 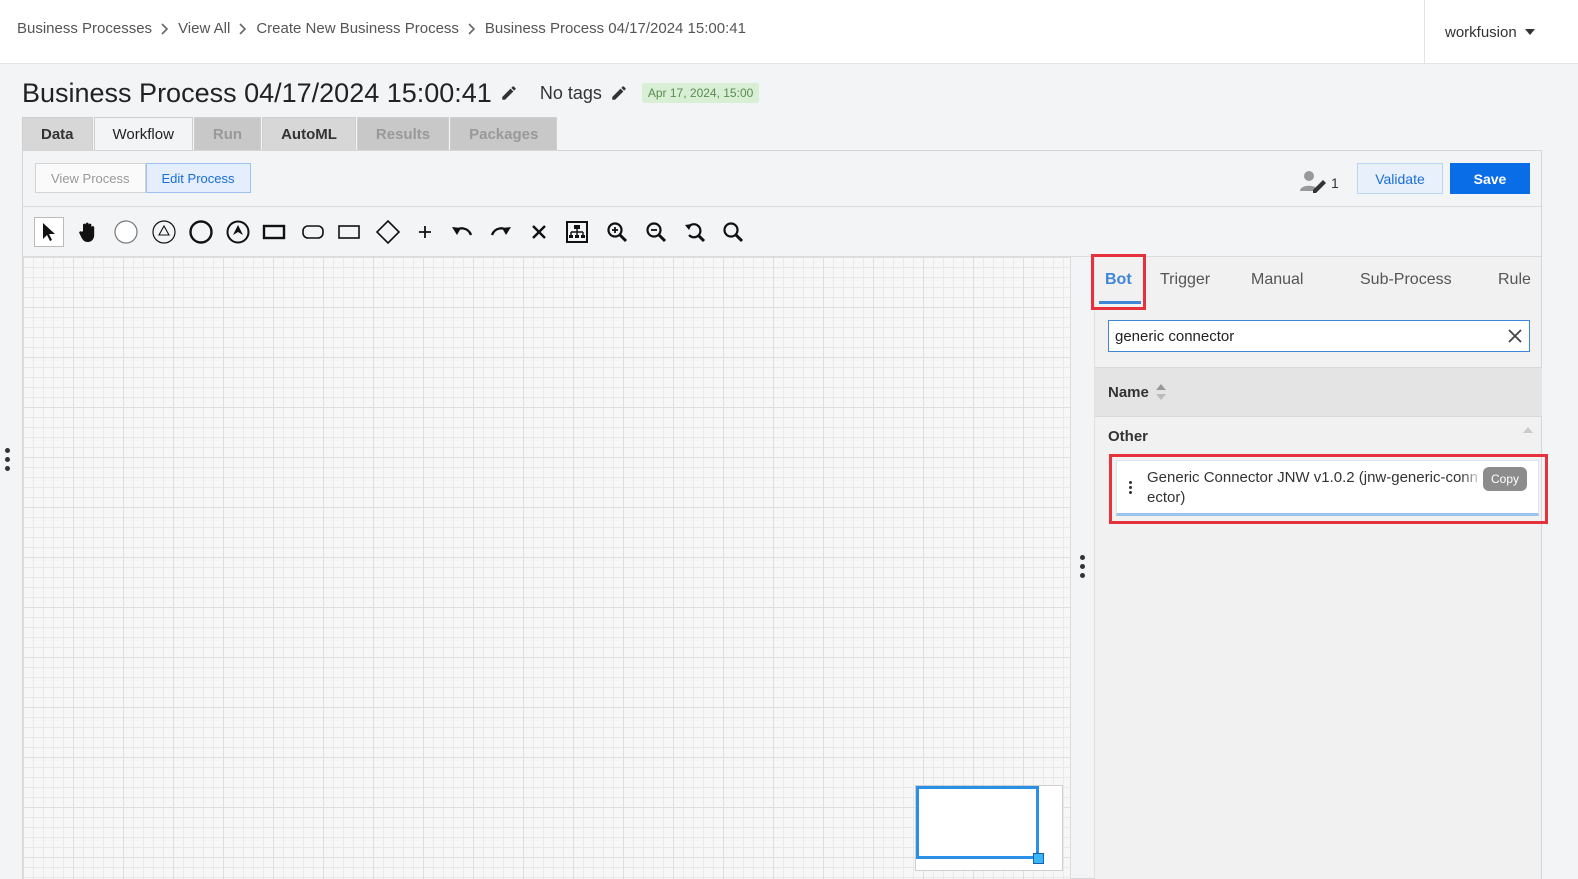 I want to click on add-icon, so click(x=425, y=232).